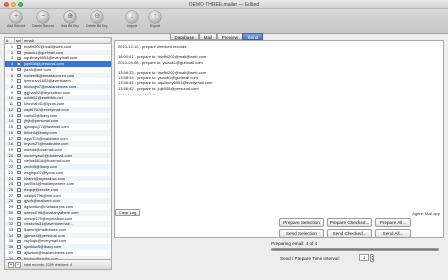 The image size is (448, 280). I want to click on prepare-selection-button: Prepare Selection, so click(301, 222).